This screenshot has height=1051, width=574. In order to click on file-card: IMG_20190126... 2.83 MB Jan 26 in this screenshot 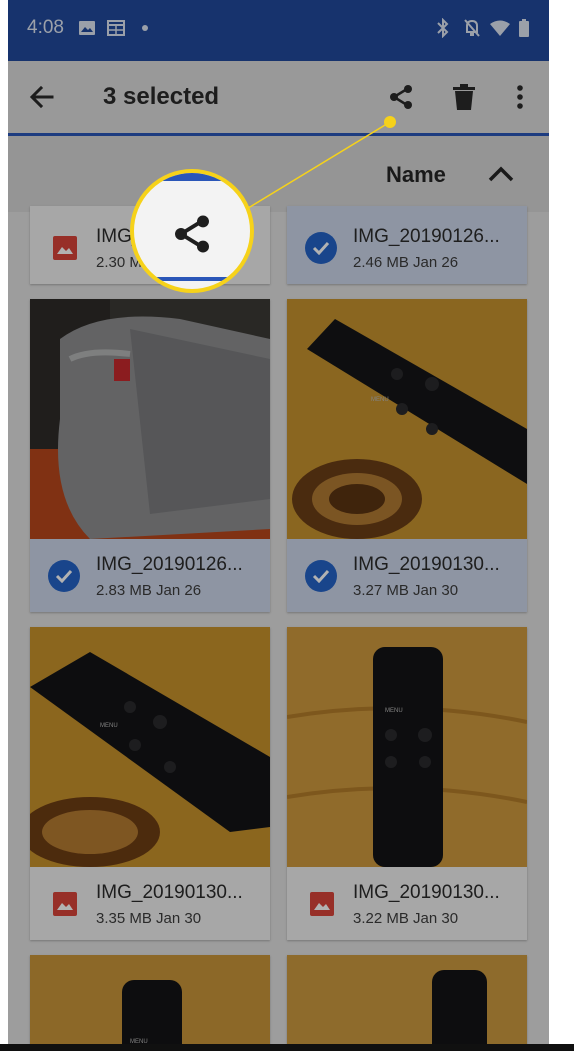, I will do `click(150, 455)`.